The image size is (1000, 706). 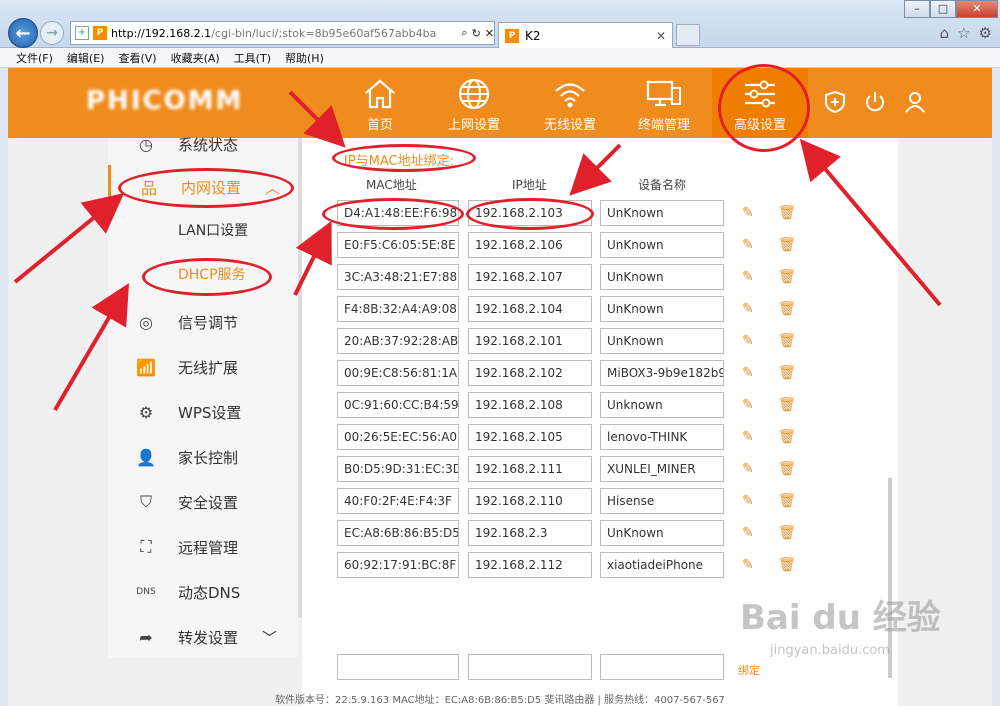 I want to click on baidu-watermark: Bai du 经验 jingyan.baidu.com, so click(x=840, y=628).